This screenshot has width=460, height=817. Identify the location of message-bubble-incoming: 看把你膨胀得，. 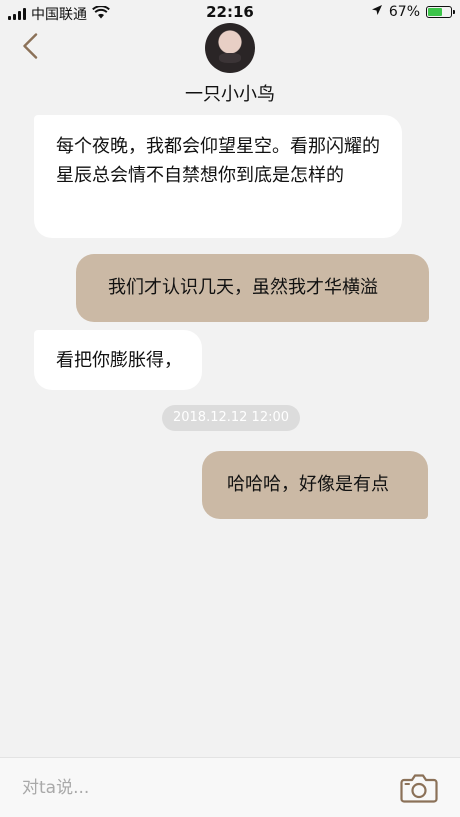
(118, 360).